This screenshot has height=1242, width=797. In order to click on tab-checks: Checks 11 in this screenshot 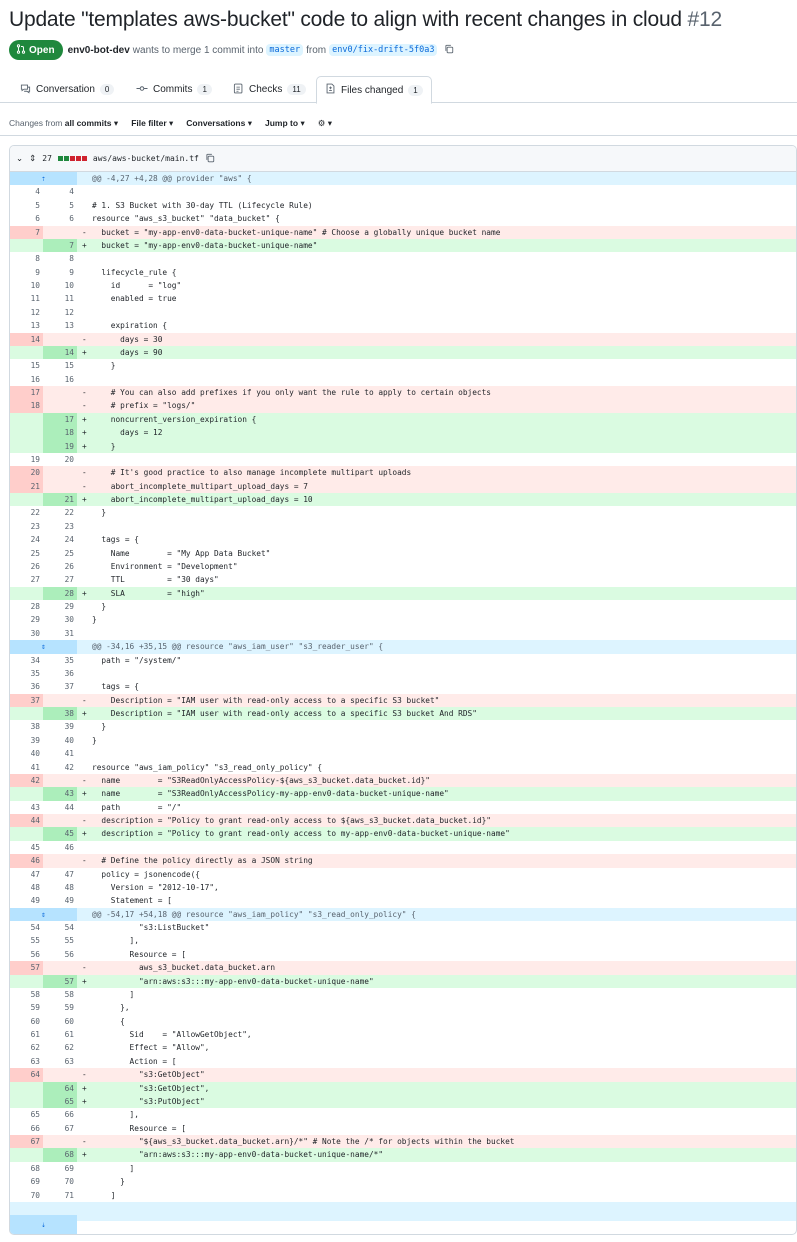, I will do `click(269, 89)`.